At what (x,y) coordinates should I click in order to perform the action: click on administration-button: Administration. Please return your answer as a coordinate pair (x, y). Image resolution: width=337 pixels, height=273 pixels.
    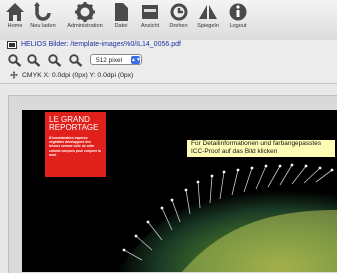
    Looking at the image, I should click on (85, 20).